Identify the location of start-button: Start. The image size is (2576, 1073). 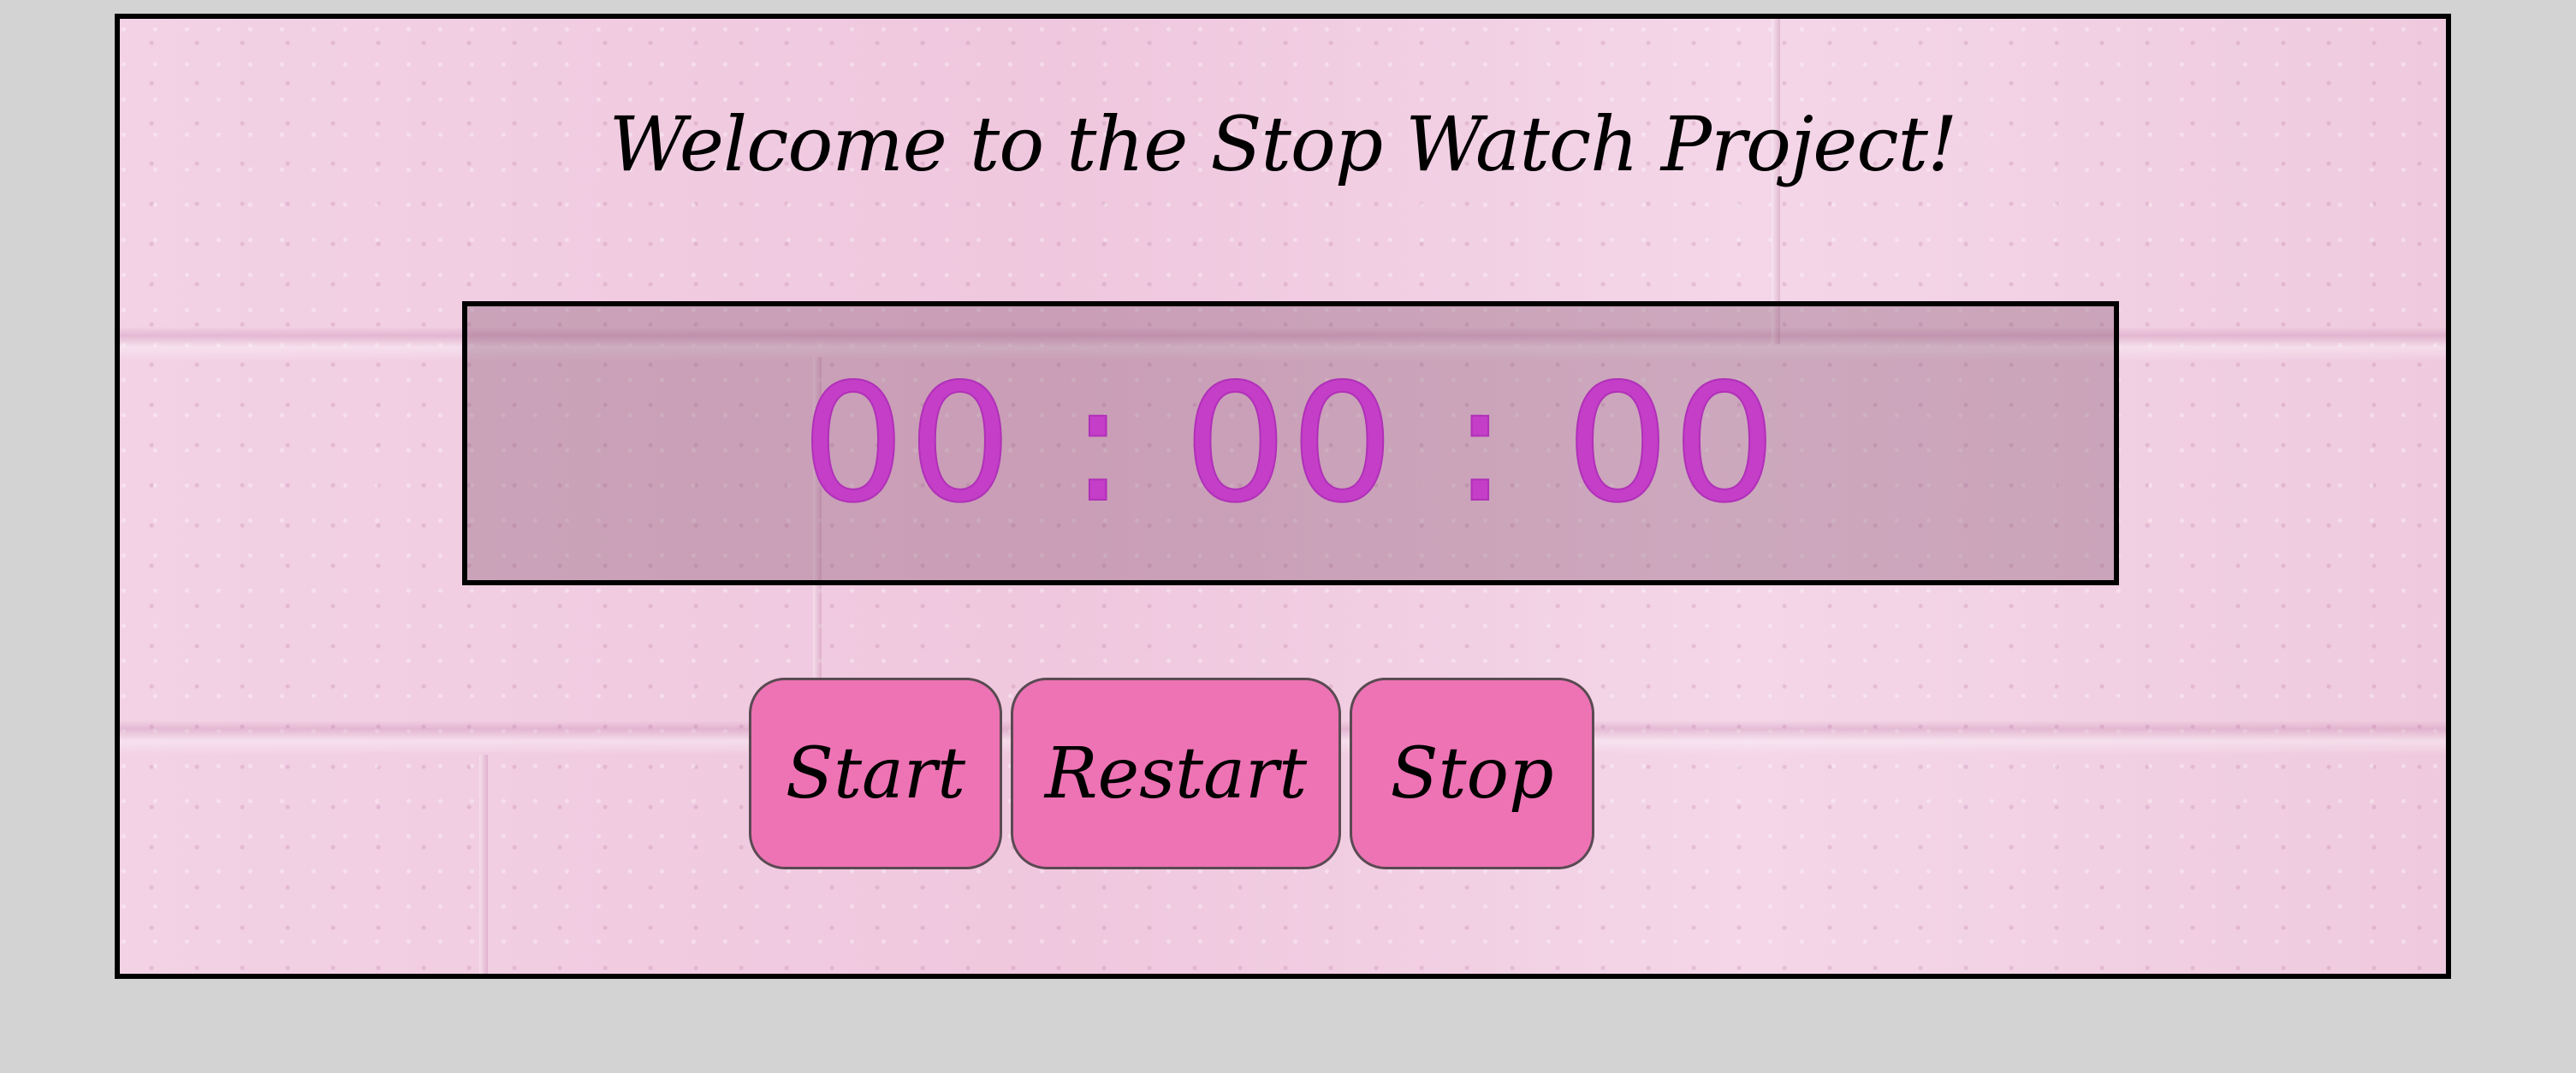
(875, 774).